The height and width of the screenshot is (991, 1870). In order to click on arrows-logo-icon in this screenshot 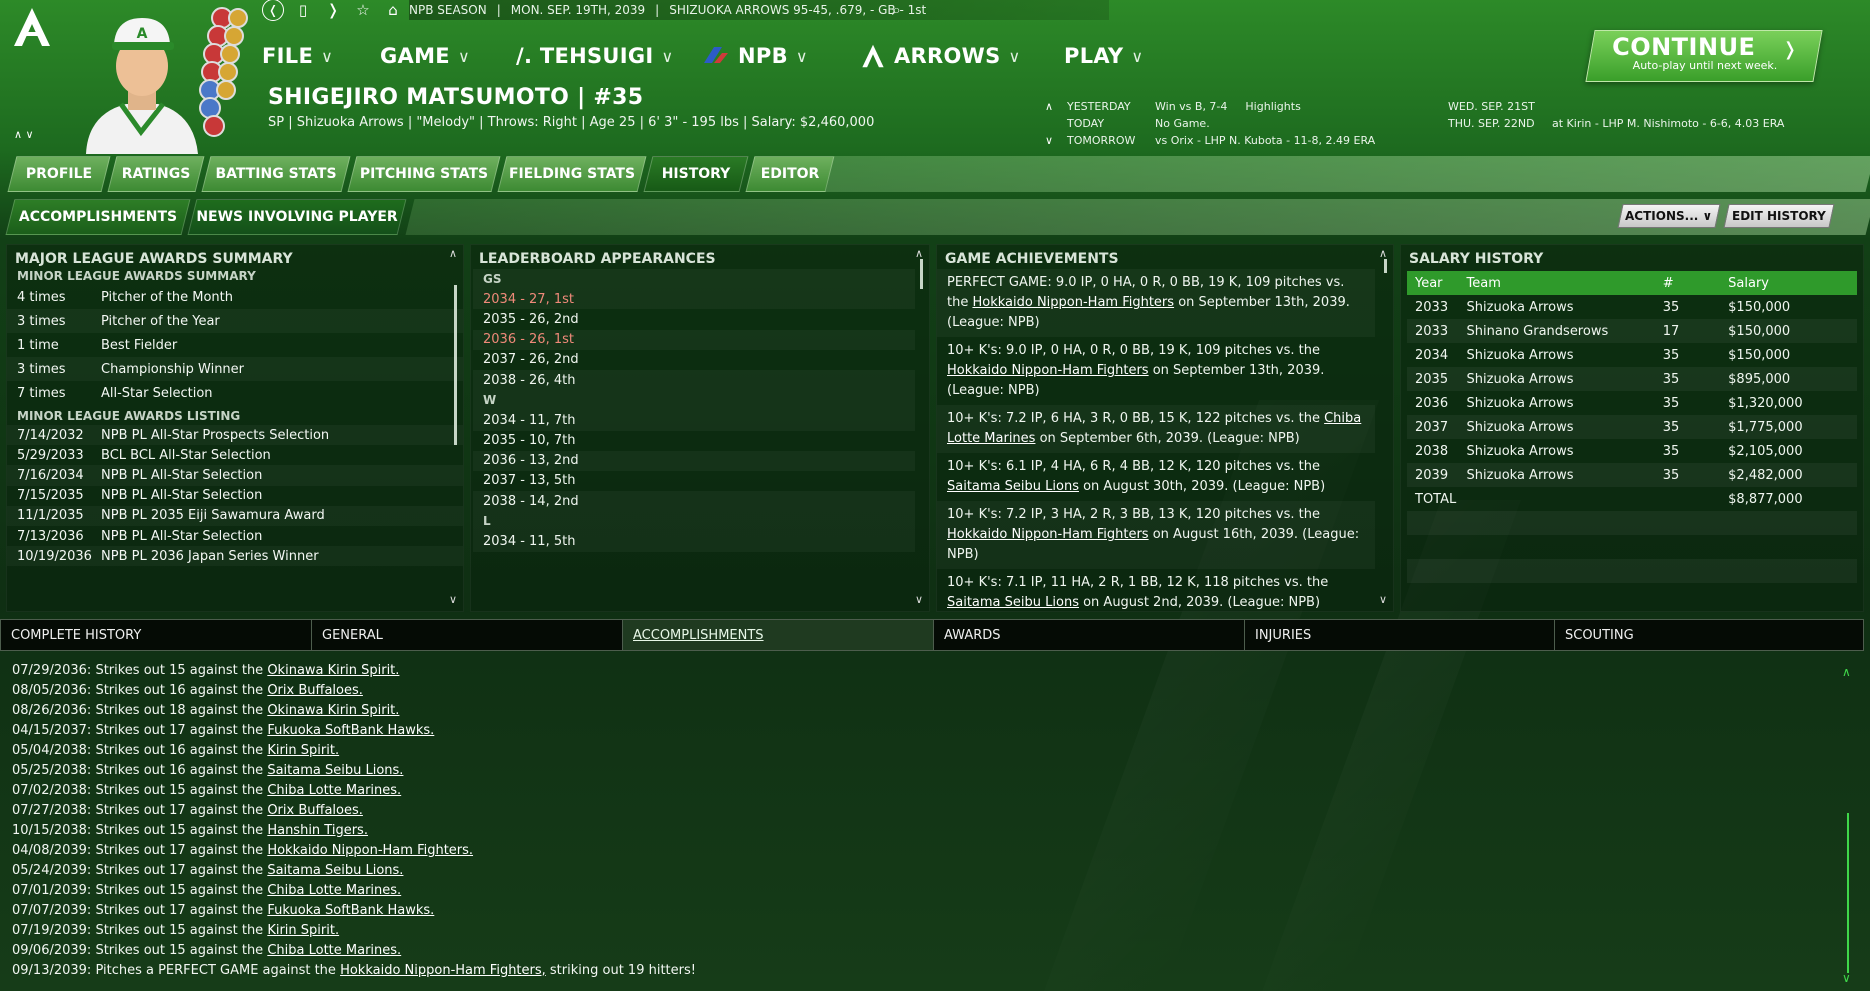, I will do `click(32, 27)`.